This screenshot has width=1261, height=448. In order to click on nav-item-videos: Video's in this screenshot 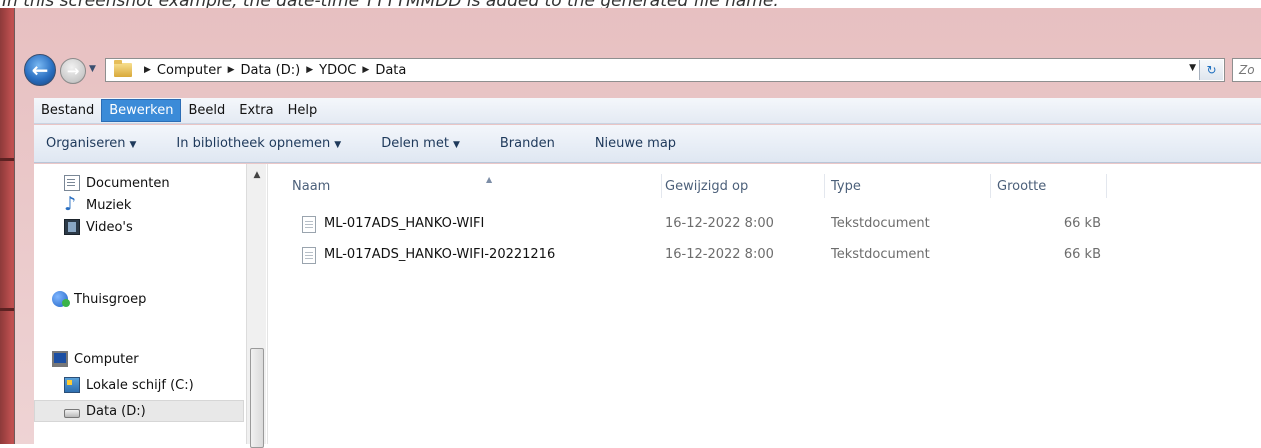, I will do `click(98, 227)`.